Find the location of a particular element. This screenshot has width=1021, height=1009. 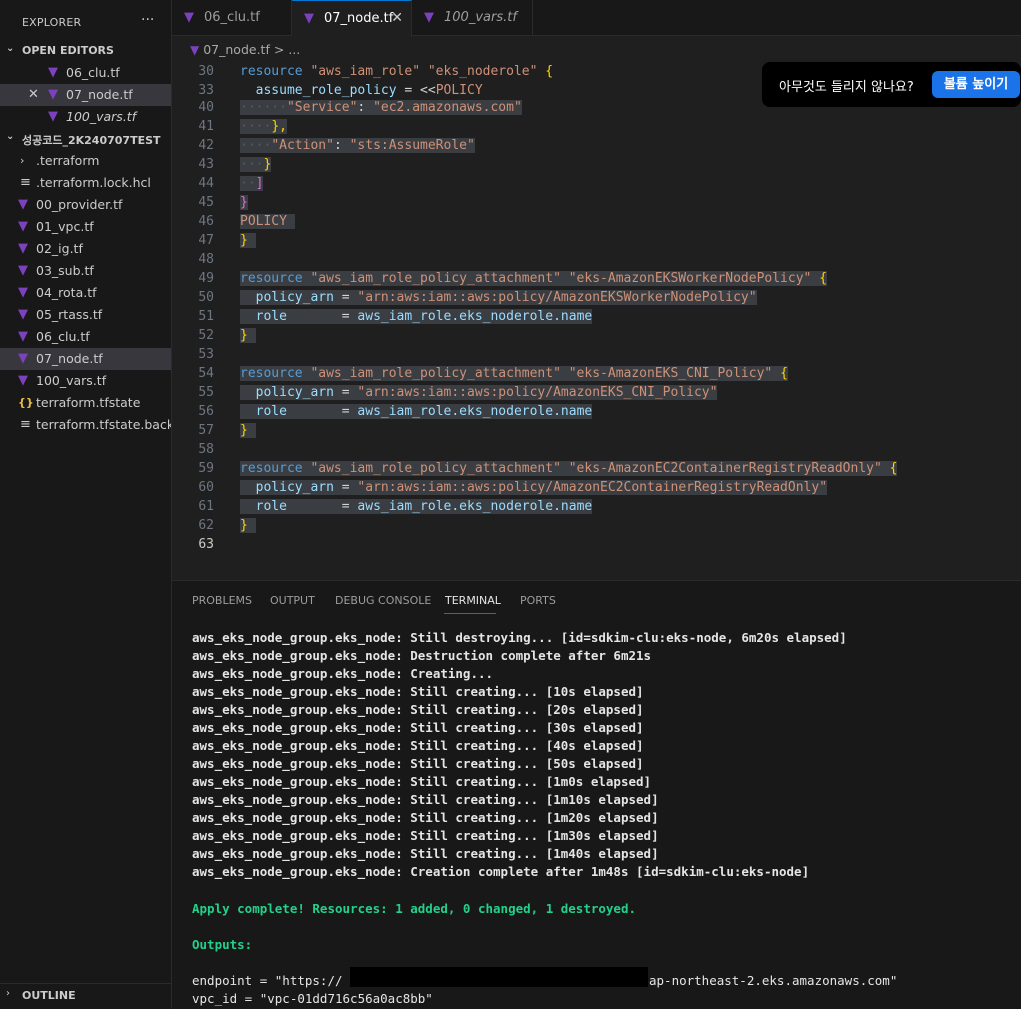

file-item: ▼ 00_provider.tf is located at coordinates (85, 205).